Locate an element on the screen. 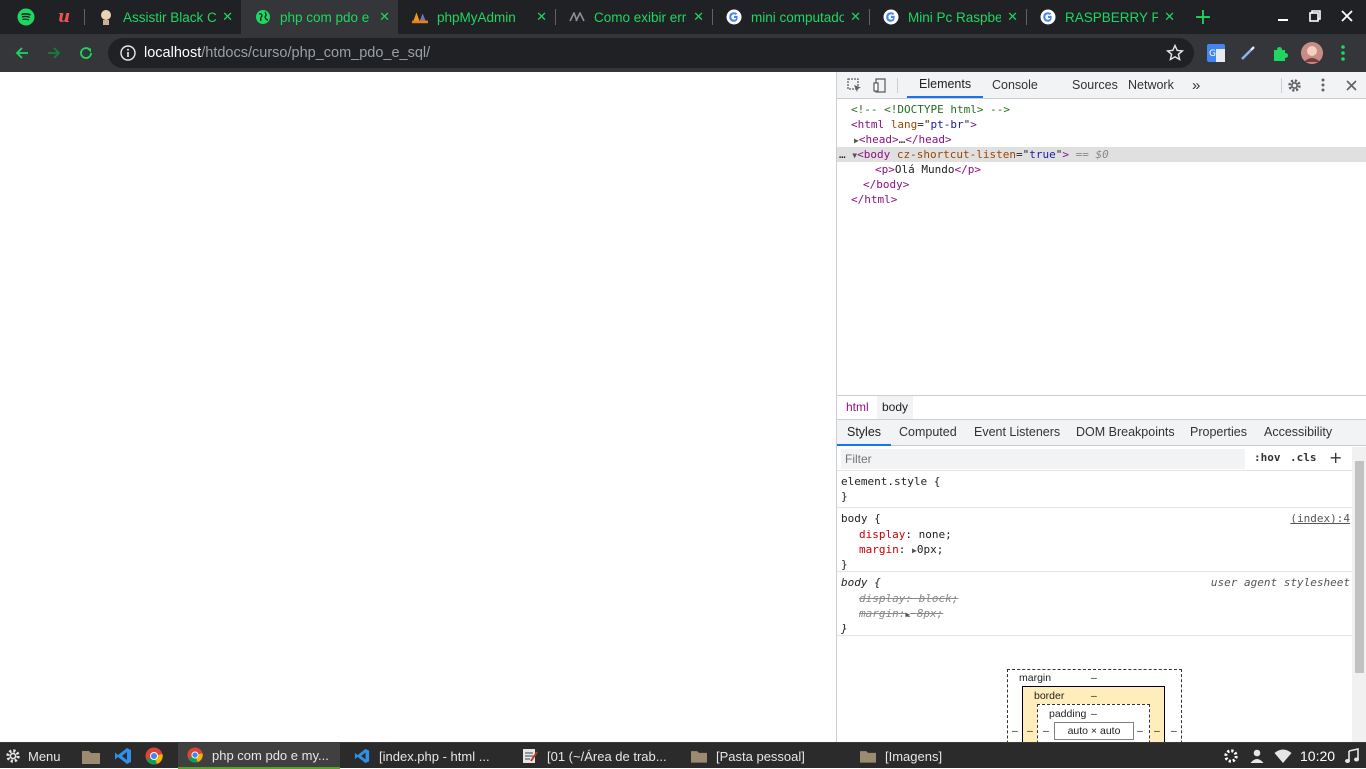  tab-network: Network is located at coordinates (1151, 85).